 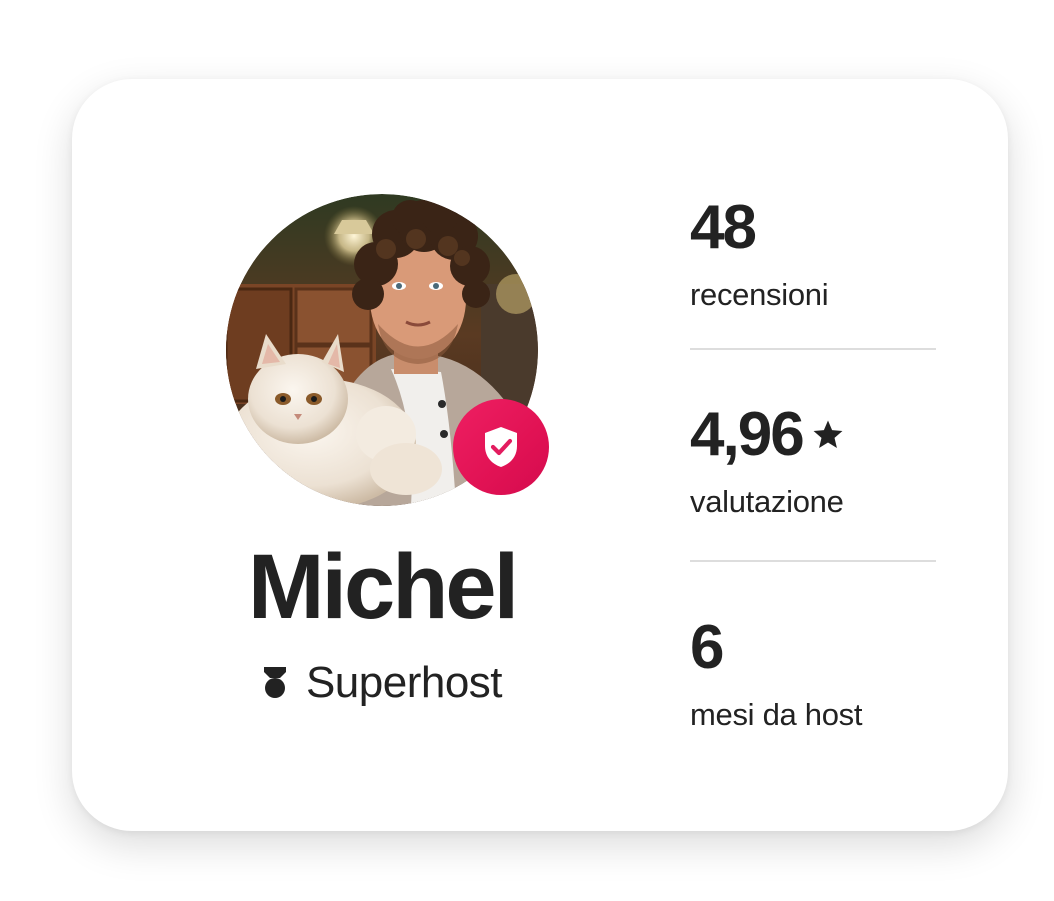 What do you see at coordinates (707, 647) in the screenshot?
I see `months-count: 6` at bounding box center [707, 647].